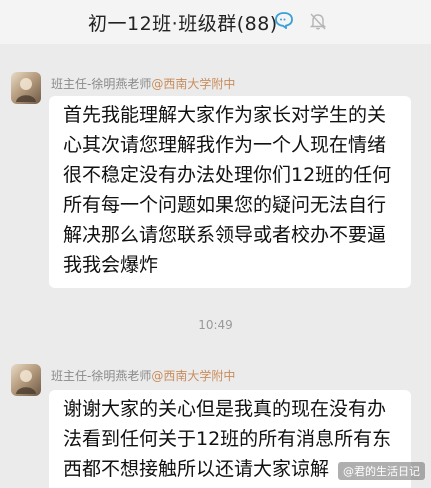 Image resolution: width=431 pixels, height=488 pixels. What do you see at coordinates (381, 471) in the screenshot?
I see `watermark: @君的生活日记` at bounding box center [381, 471].